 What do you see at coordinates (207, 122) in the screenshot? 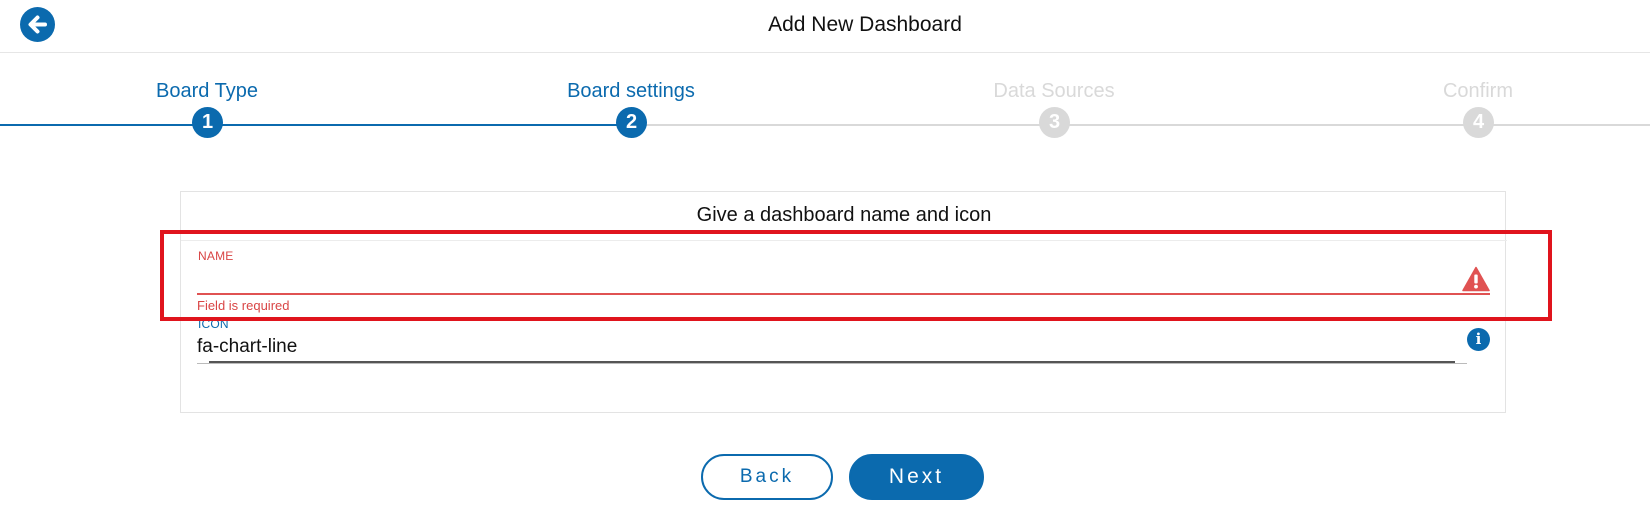
I see `step-circle-1: 1` at bounding box center [207, 122].